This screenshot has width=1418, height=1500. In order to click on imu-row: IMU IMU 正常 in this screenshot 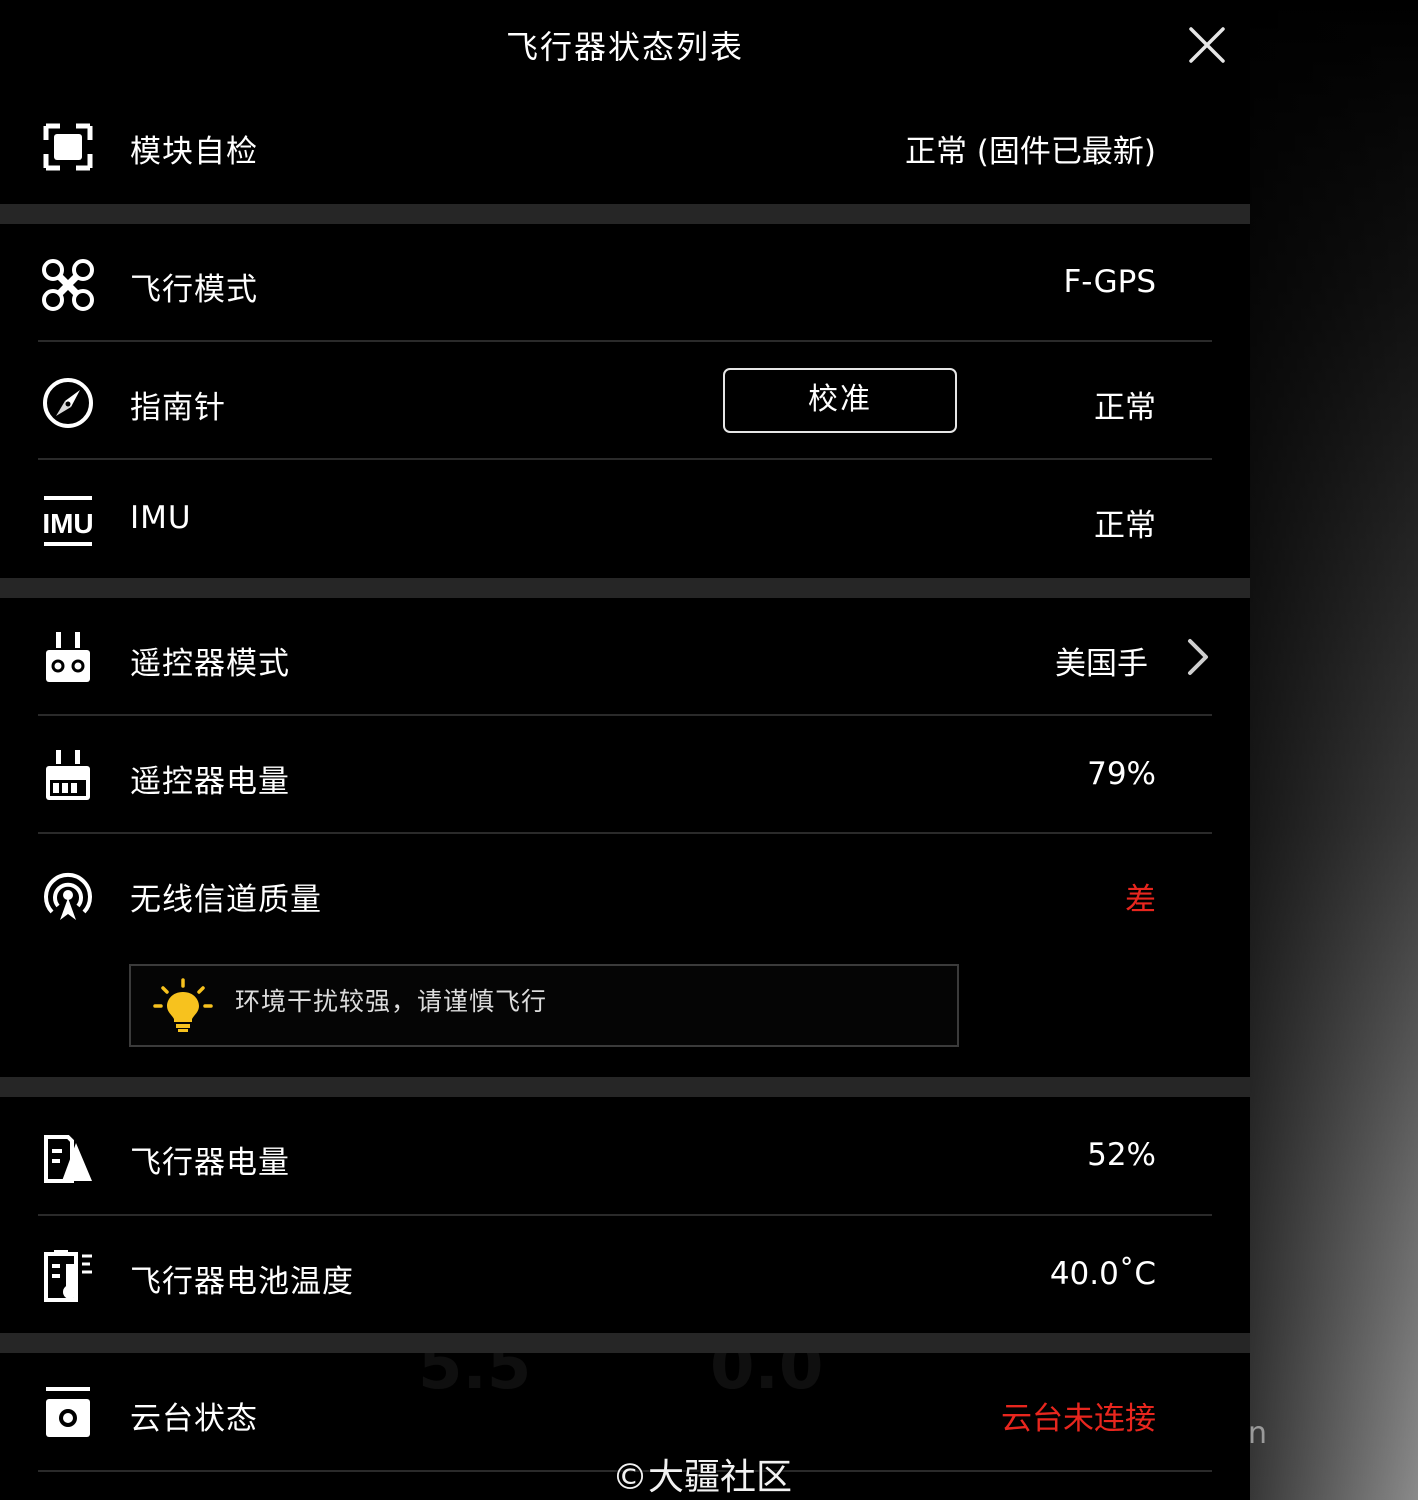, I will do `click(625, 519)`.